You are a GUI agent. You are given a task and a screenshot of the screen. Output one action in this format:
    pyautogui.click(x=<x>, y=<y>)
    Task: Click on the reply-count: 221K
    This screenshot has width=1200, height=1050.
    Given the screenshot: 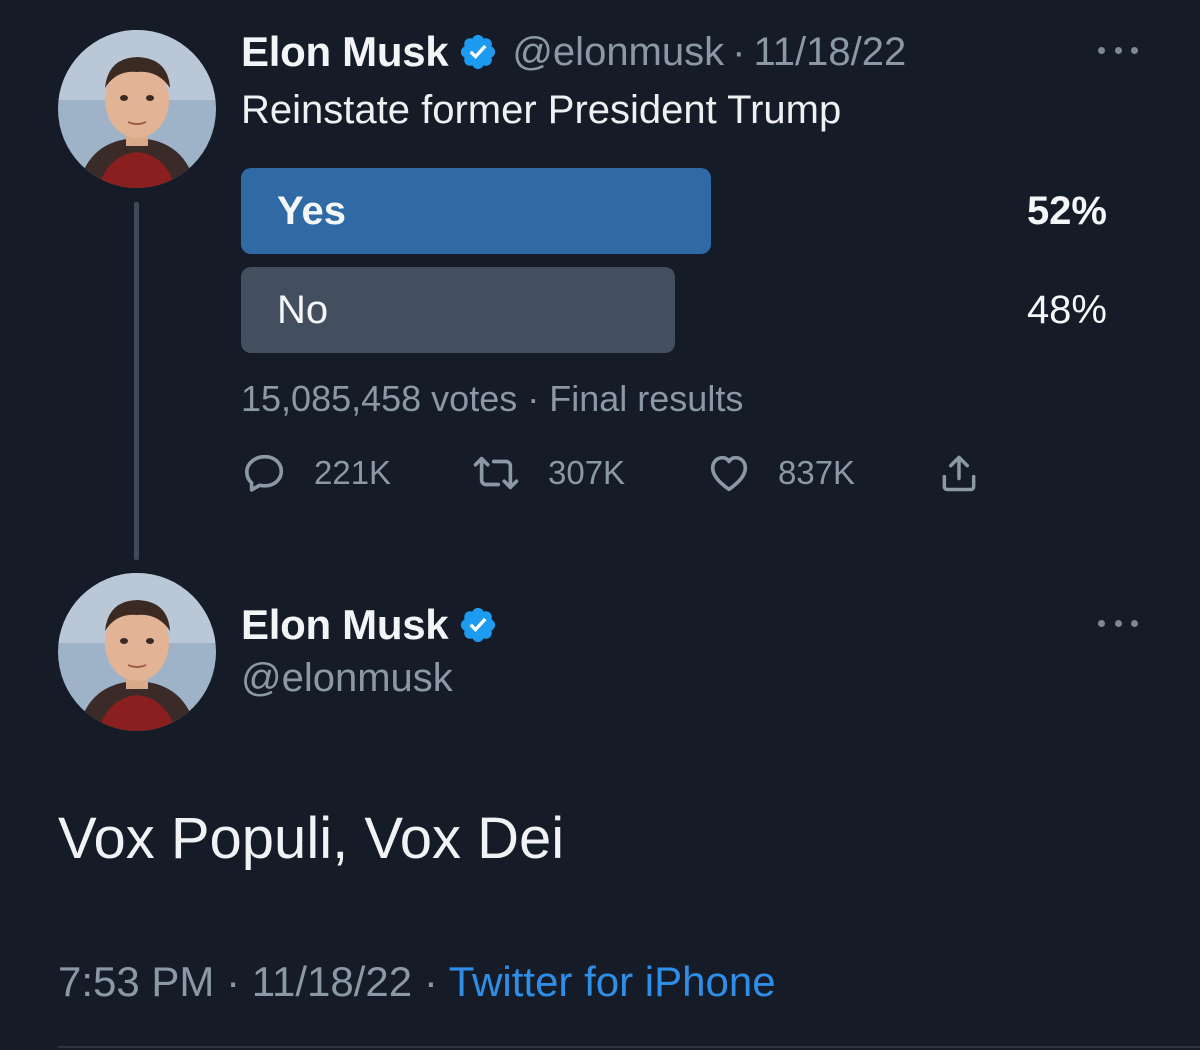 What is the action you would take?
    pyautogui.click(x=353, y=472)
    